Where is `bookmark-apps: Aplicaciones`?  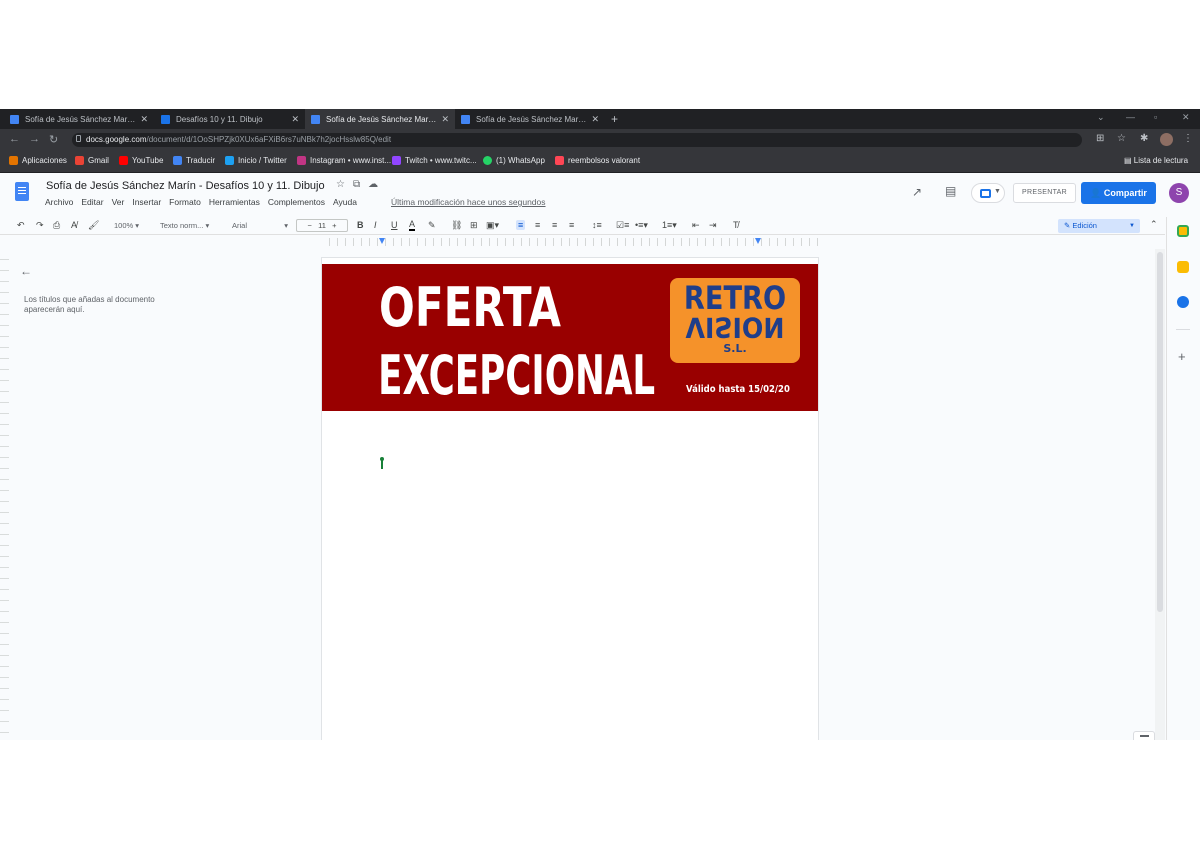 bookmark-apps: Aplicaciones is located at coordinates (38, 160).